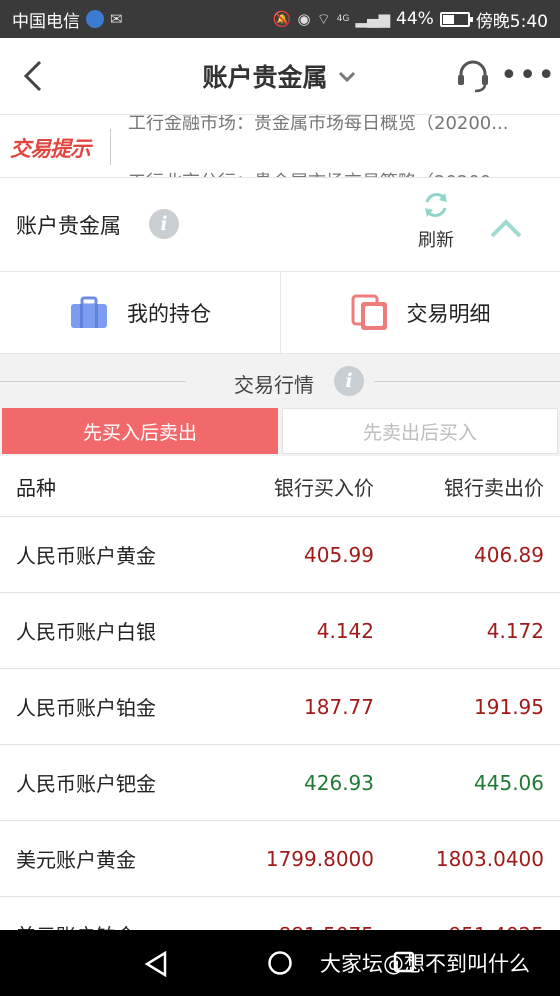 The image size is (560, 996). What do you see at coordinates (304, 19) in the screenshot?
I see `eye-icon: ◉` at bounding box center [304, 19].